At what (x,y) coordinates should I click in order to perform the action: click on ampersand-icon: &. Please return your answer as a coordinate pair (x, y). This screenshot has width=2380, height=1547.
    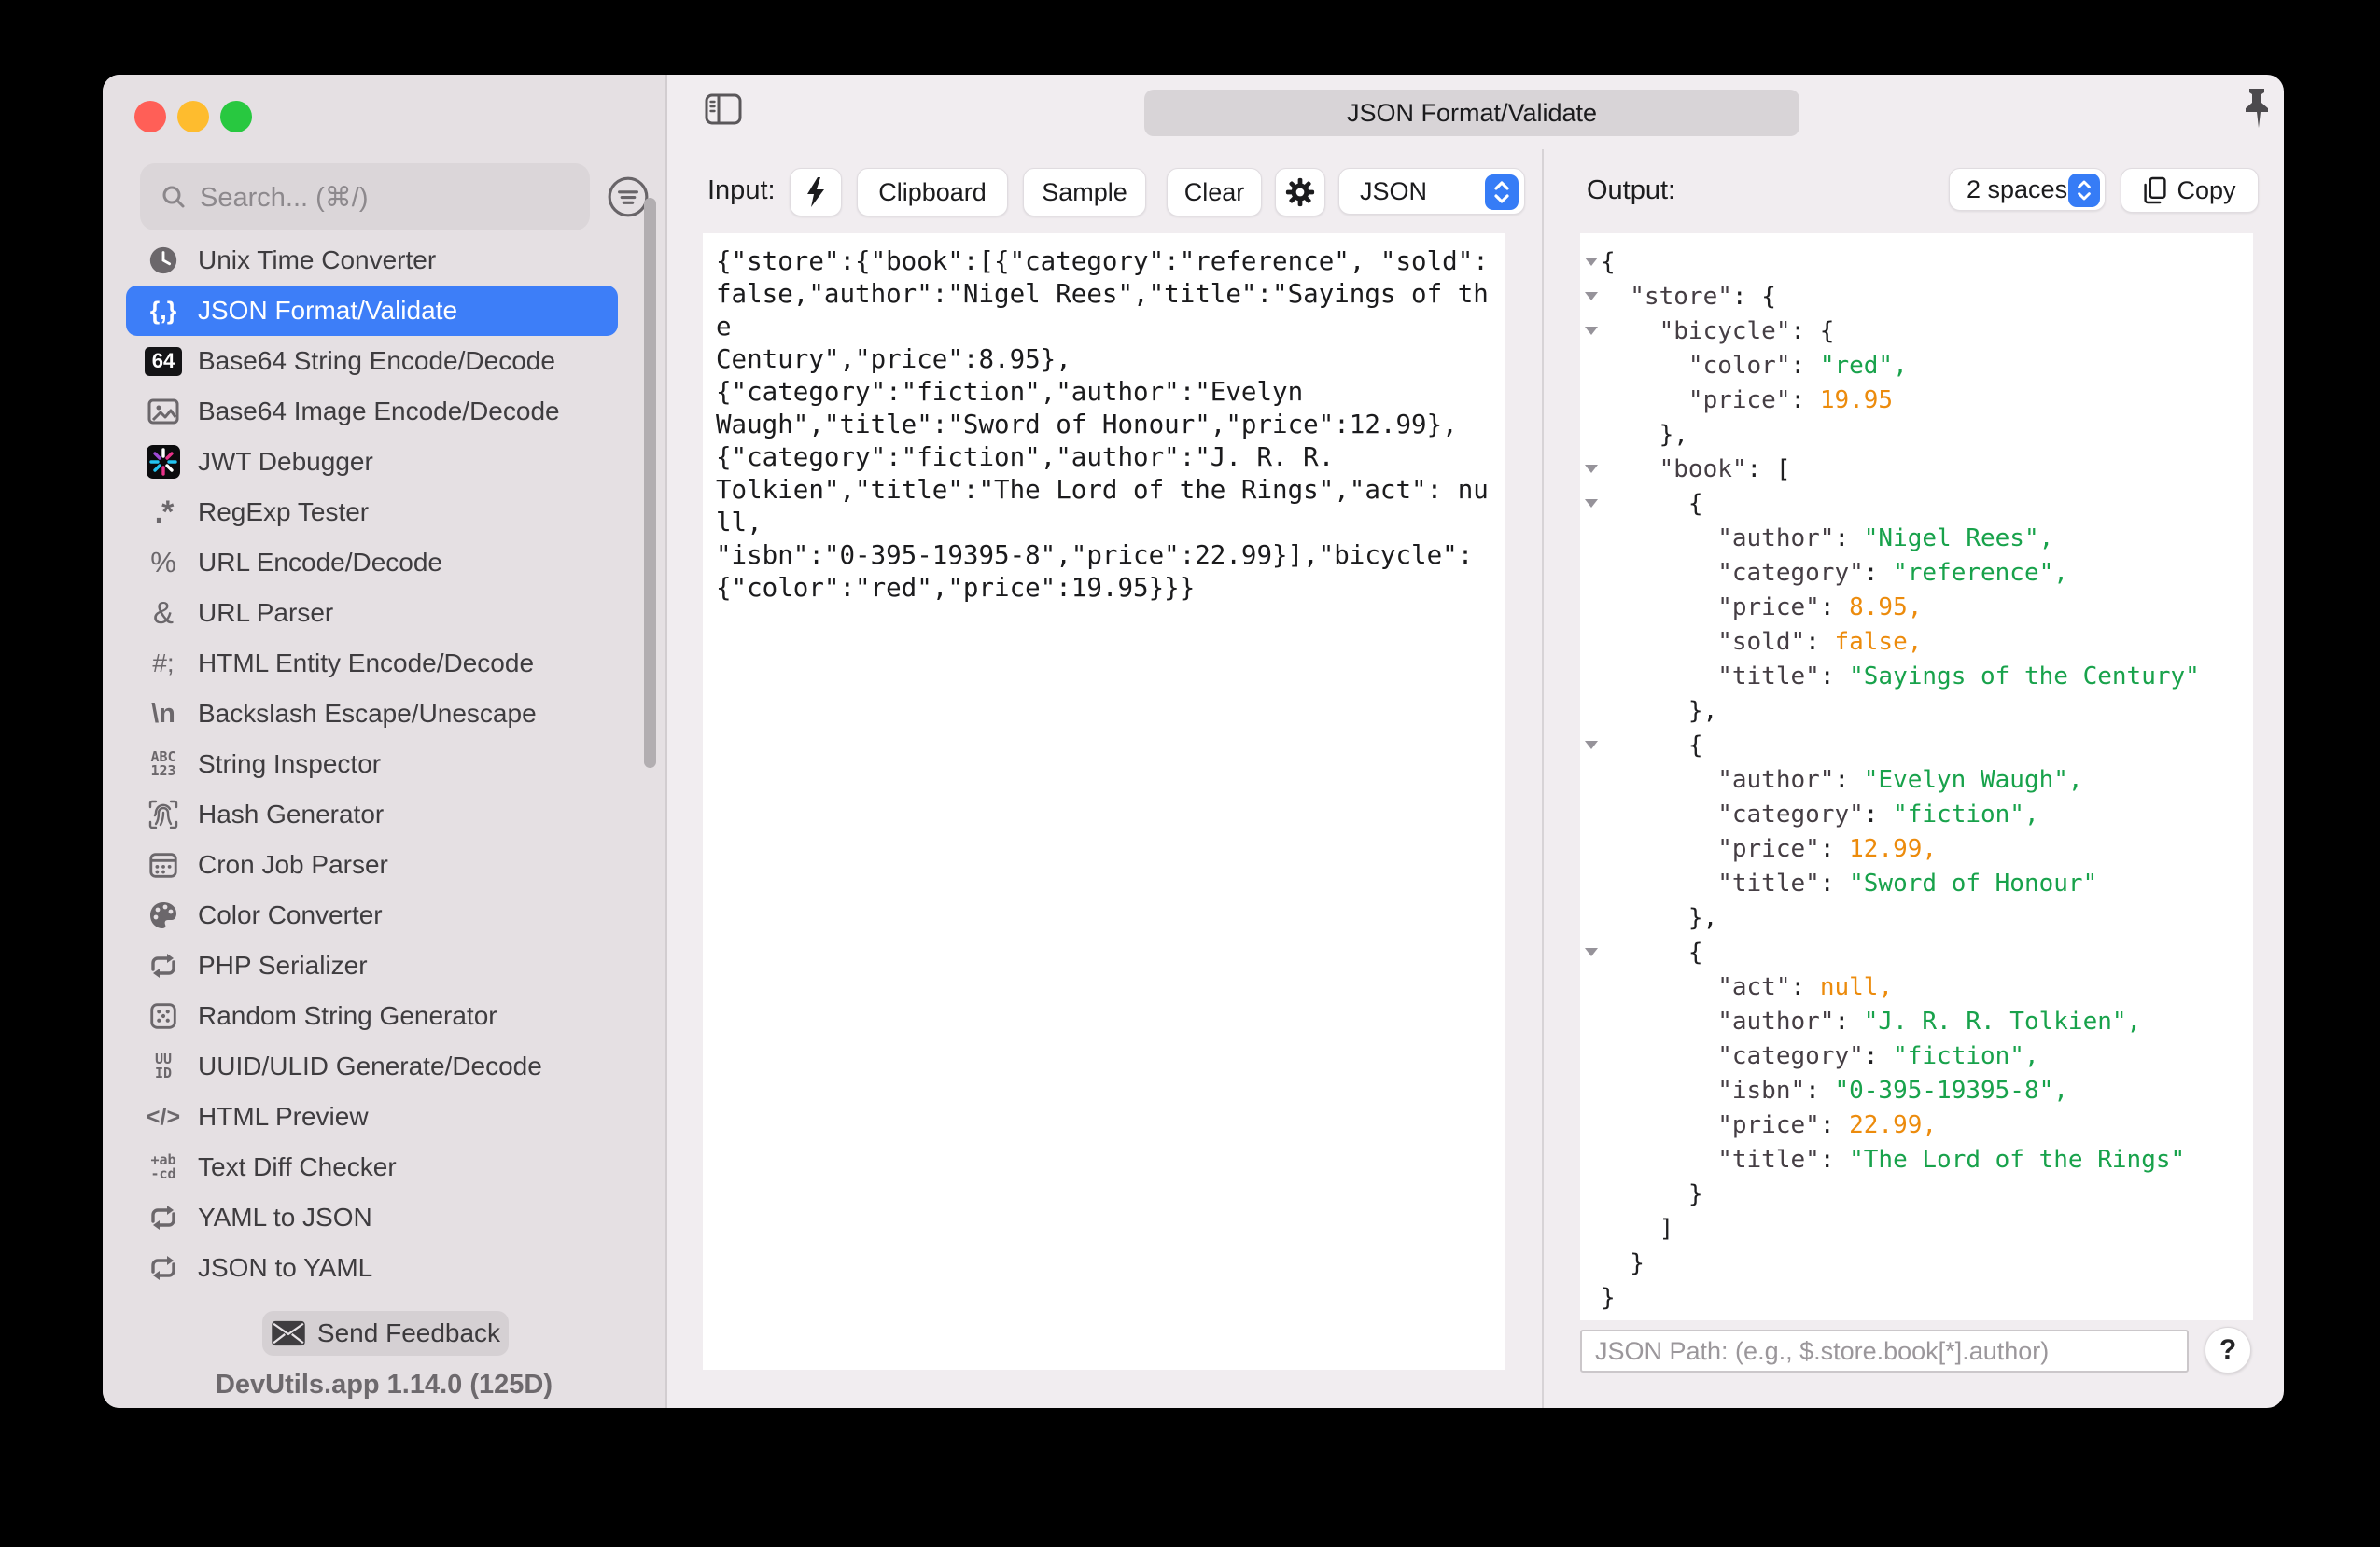
    Looking at the image, I should click on (163, 612).